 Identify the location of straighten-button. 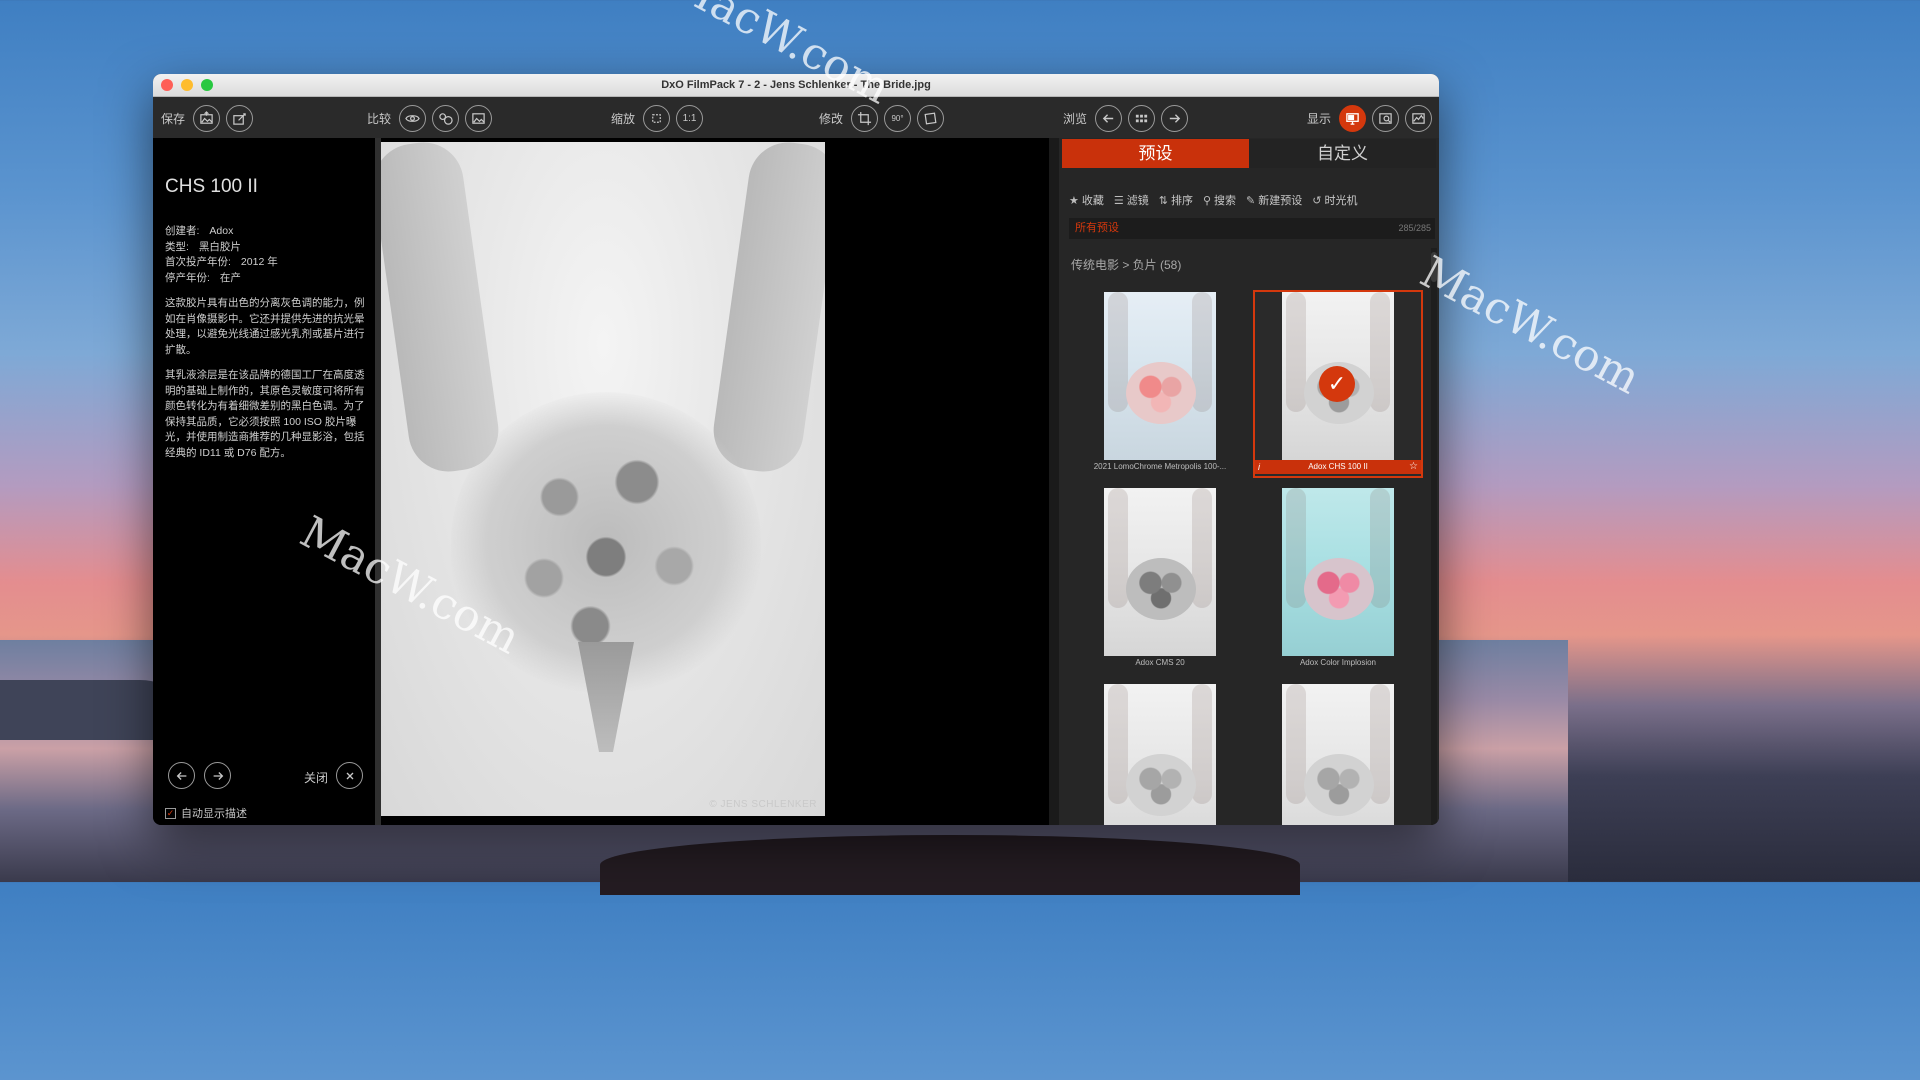
(931, 118).